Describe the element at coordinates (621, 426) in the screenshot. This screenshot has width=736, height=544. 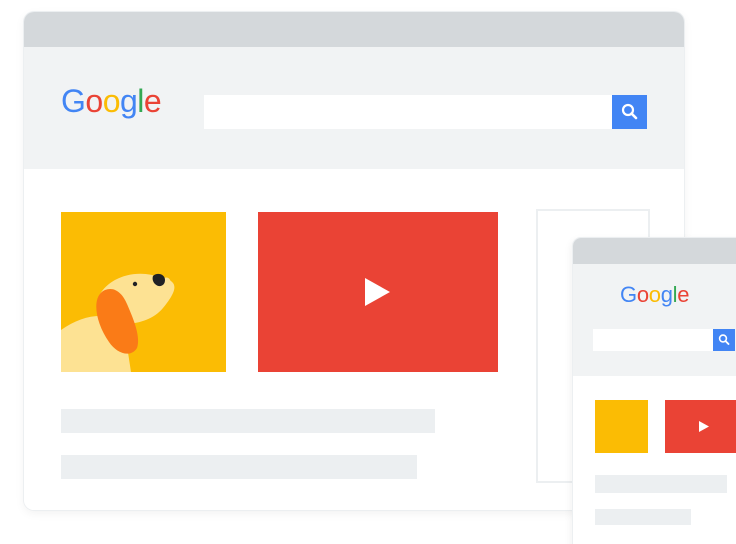
I see `mobile-image-ad` at that location.